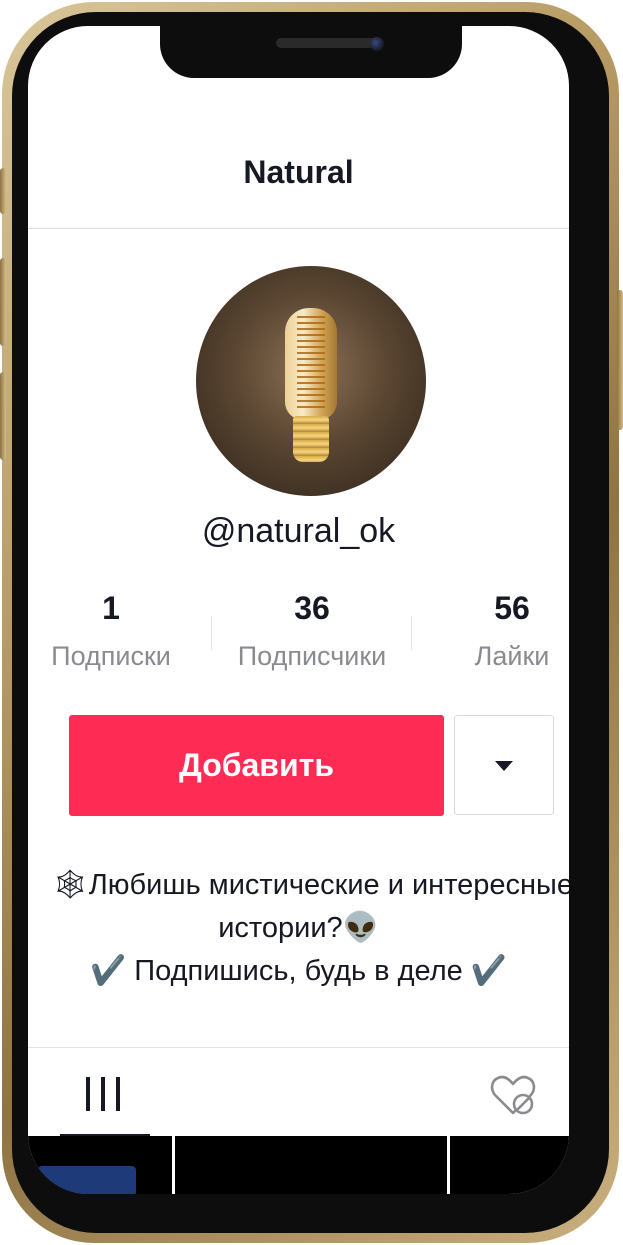 This screenshot has width=623, height=1245. Describe the element at coordinates (327, 43) in the screenshot. I see `speaker-grille` at that location.